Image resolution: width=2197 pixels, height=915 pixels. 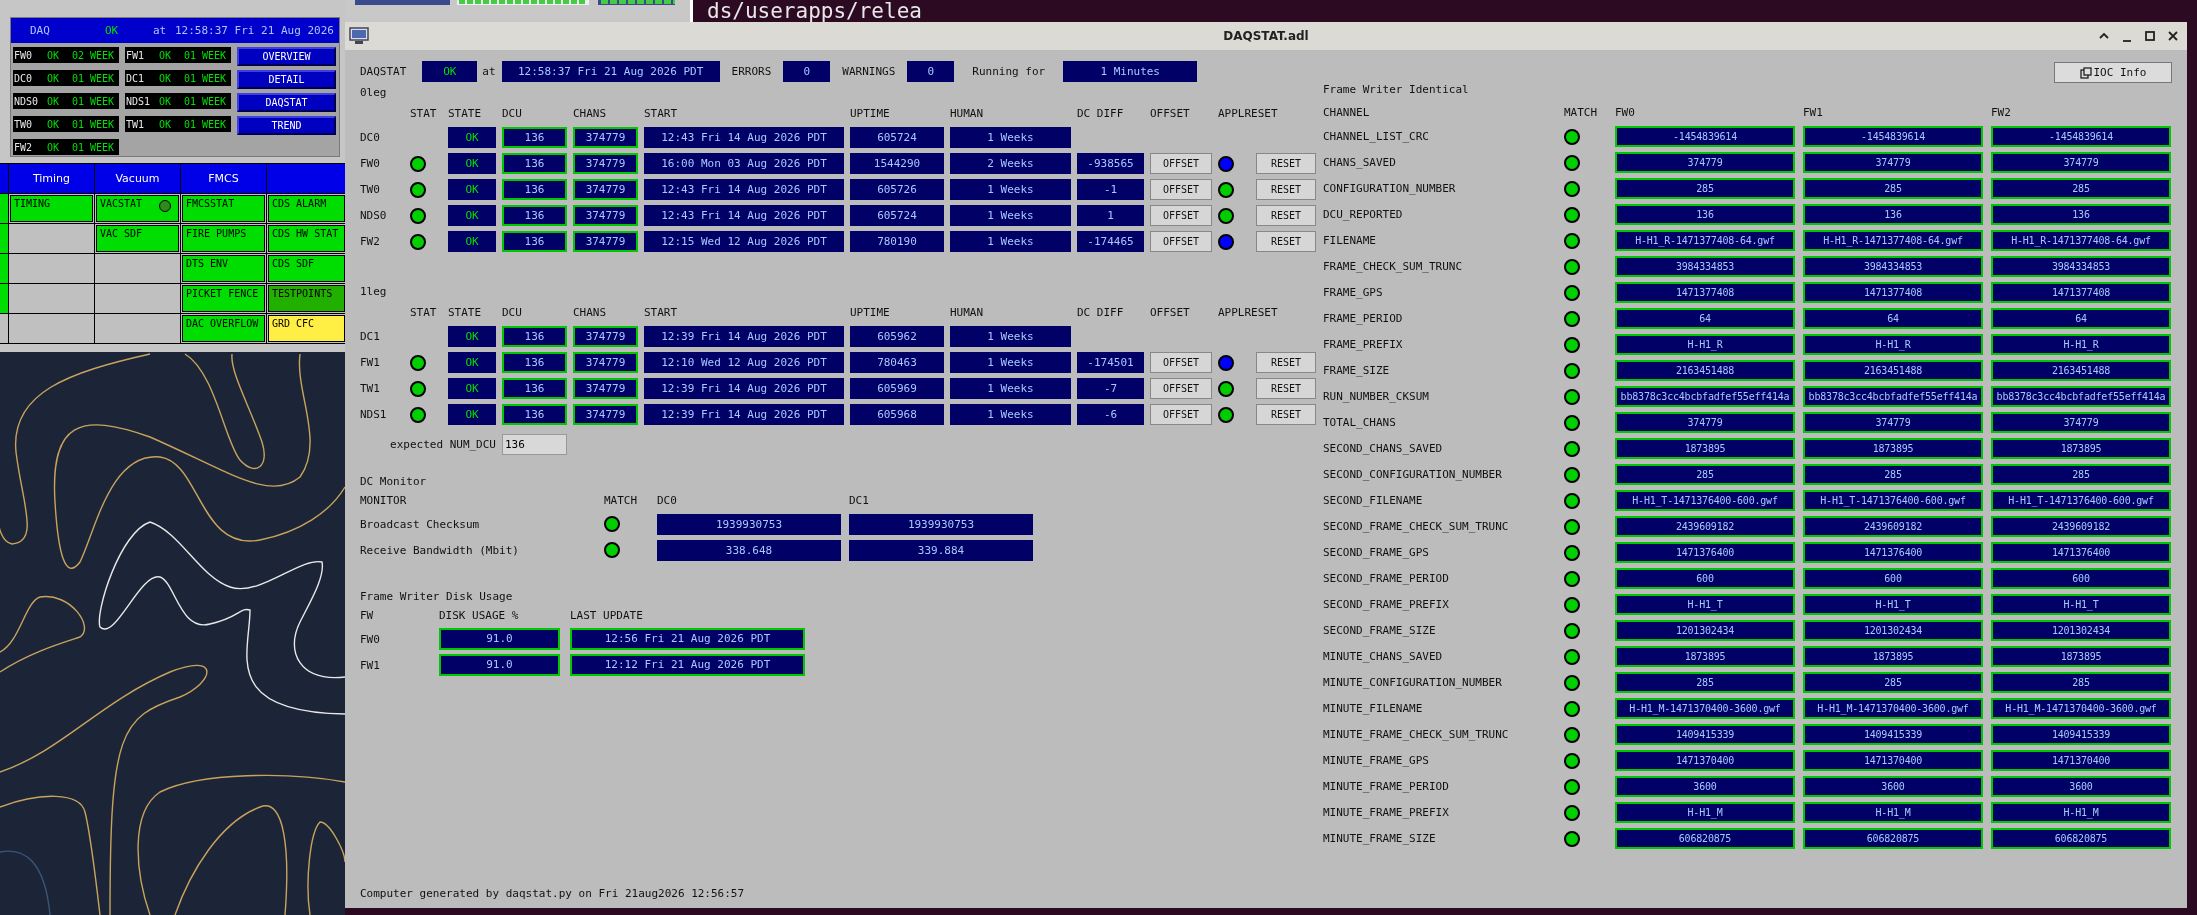 I want to click on channel-label: MINUTE_CHANS_SAVED, so click(x=1383, y=656).